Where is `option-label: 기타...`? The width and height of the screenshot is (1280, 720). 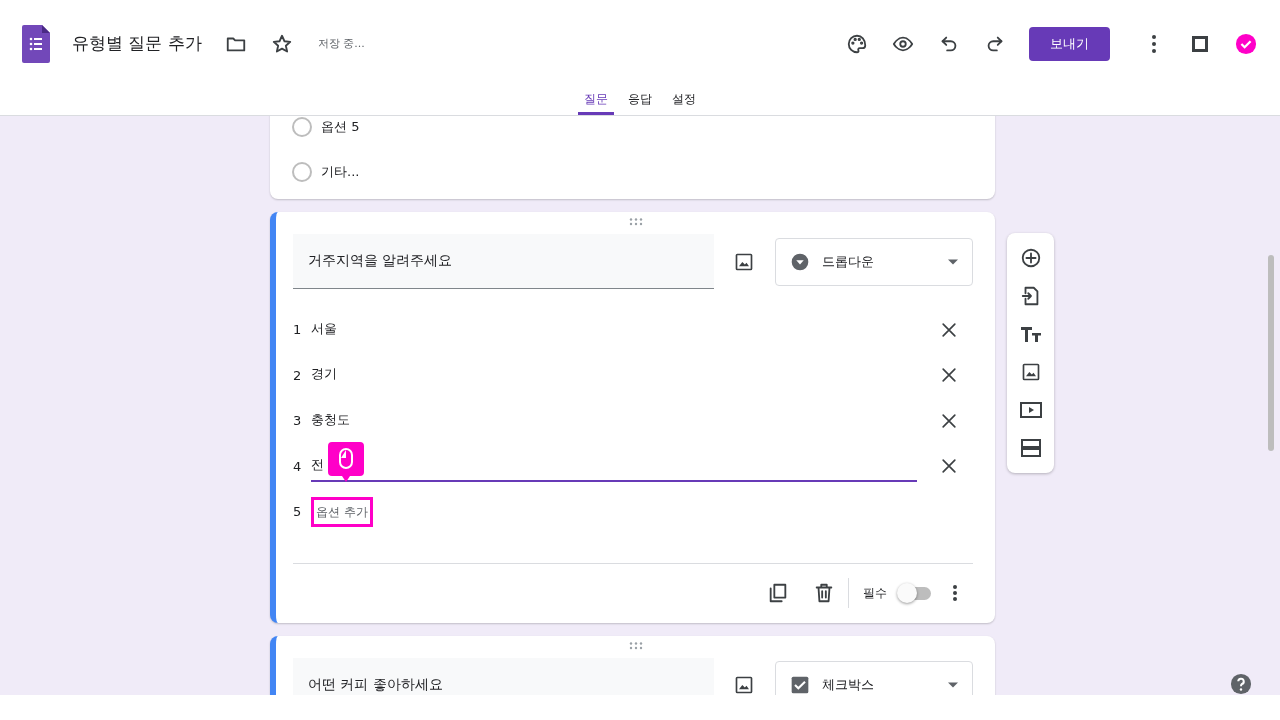 option-label: 기타... is located at coordinates (340, 172).